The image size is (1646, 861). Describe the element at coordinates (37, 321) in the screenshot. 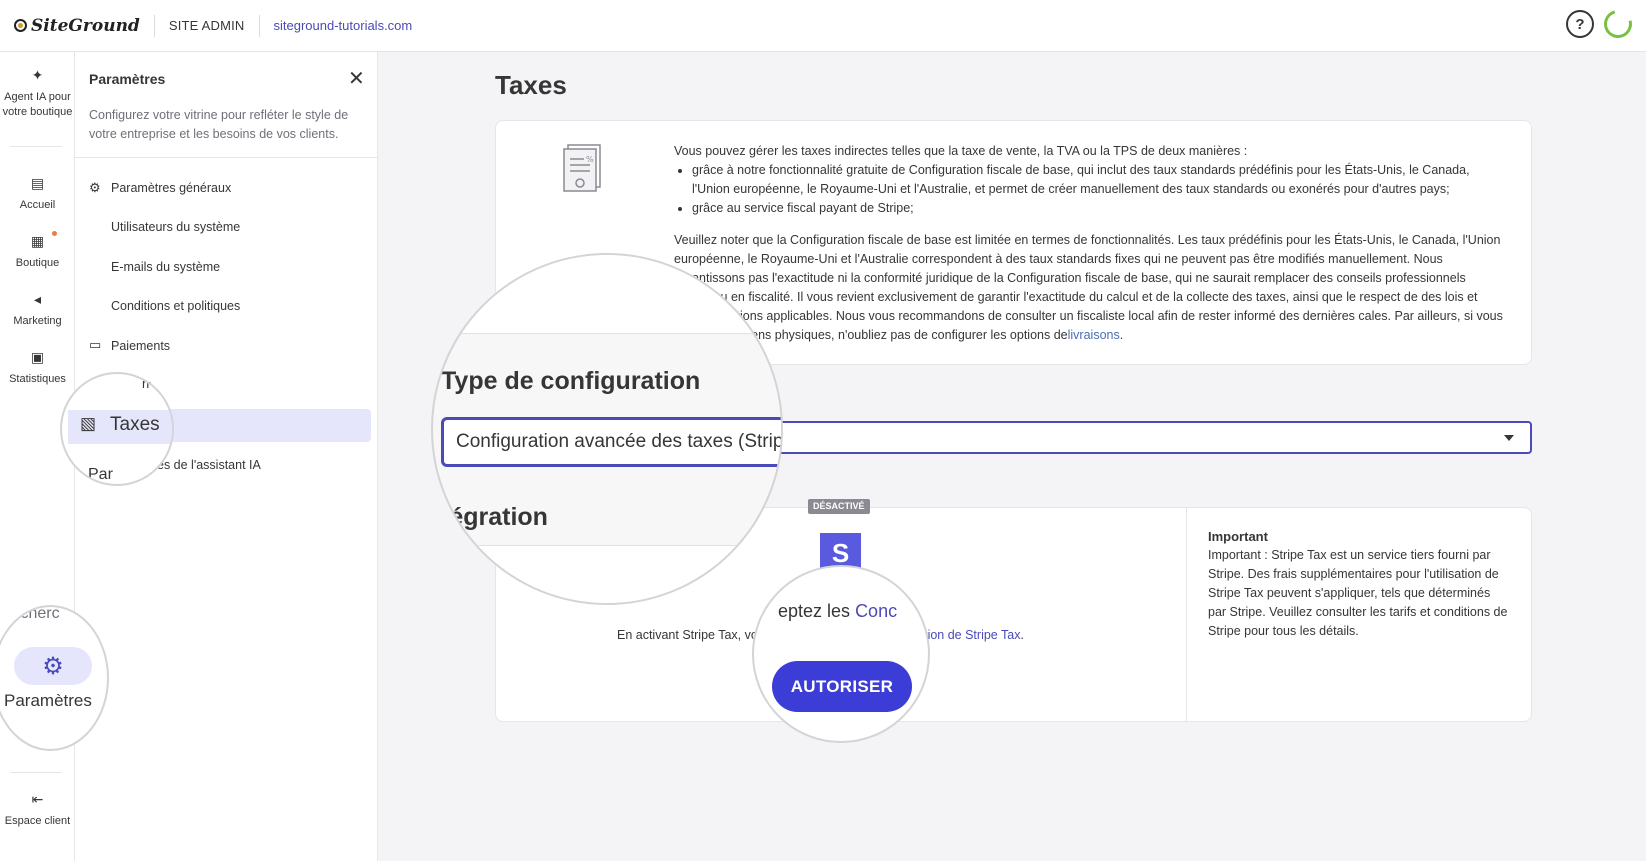

I see `rail-marketing-label: Marketing` at that location.